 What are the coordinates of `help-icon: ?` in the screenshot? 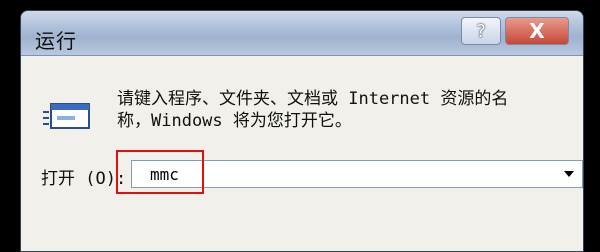 It's located at (481, 31).